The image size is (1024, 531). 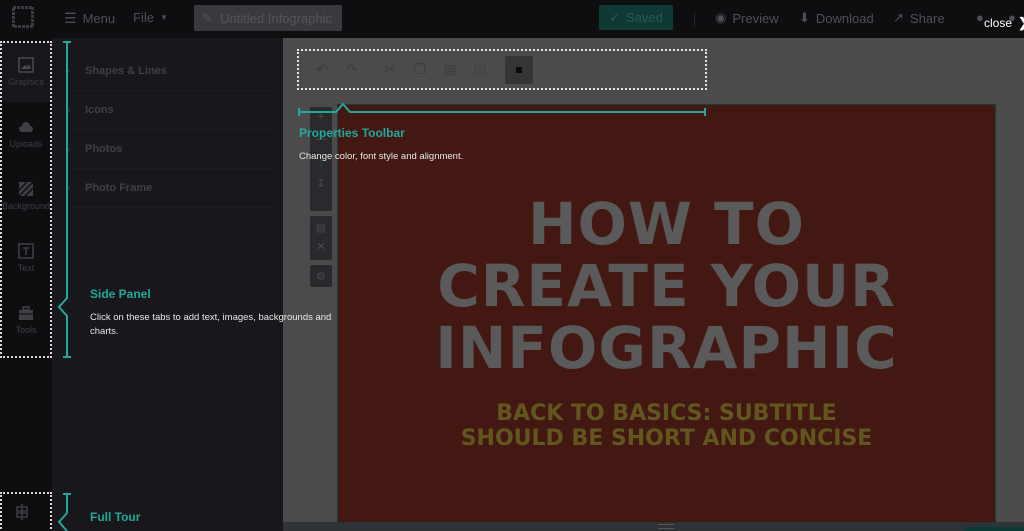 I want to click on notification-bell-icon: ●, so click(x=980, y=17).